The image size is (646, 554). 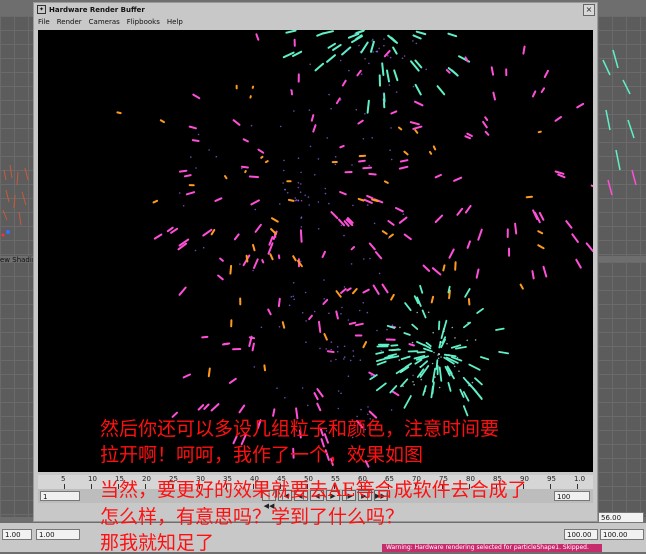 What do you see at coordinates (58, 534) in the screenshot?
I see `playback-start-field: 1.00` at bounding box center [58, 534].